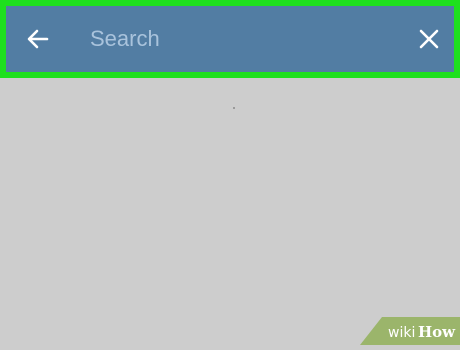 The width and height of the screenshot is (460, 350). I want to click on close-icon, so click(429, 39).